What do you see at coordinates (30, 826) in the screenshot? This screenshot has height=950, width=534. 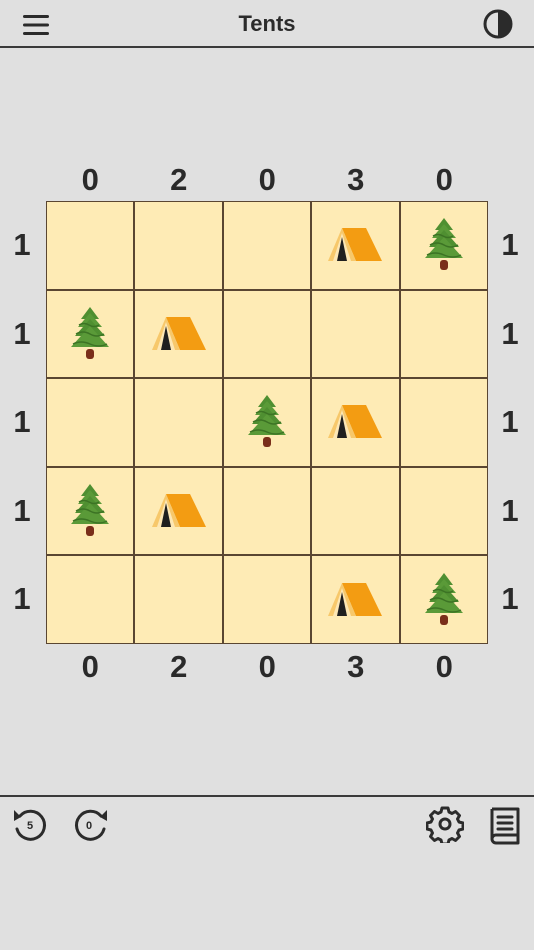 I see `undo-count: 5` at bounding box center [30, 826].